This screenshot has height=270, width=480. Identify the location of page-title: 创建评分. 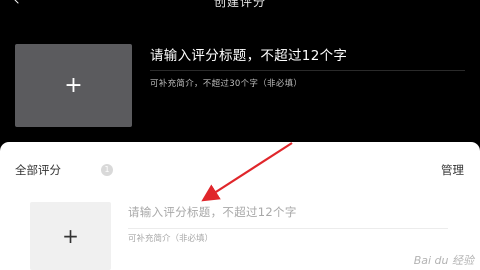
(239, 4).